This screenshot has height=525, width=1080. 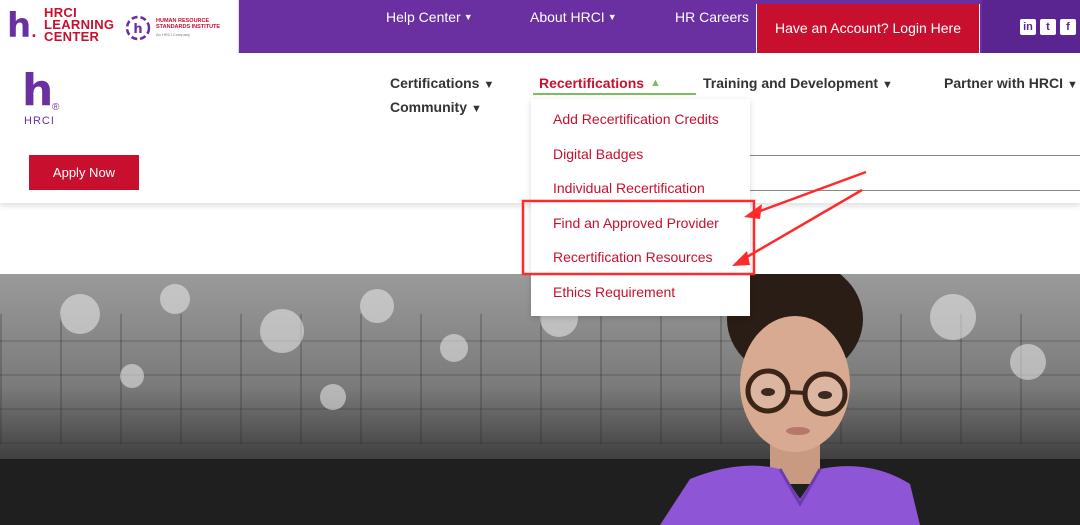 I want to click on hrci-h-logo-icon: h, so click(x=38, y=90).